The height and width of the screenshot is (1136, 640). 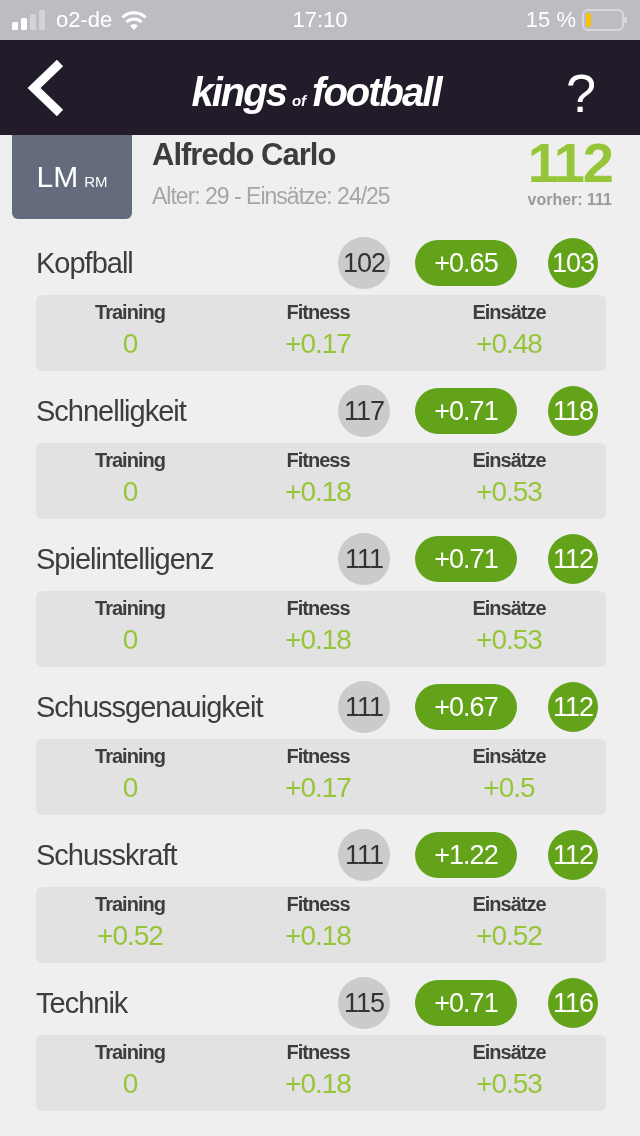 I want to click on help-button: ?, so click(x=580, y=92).